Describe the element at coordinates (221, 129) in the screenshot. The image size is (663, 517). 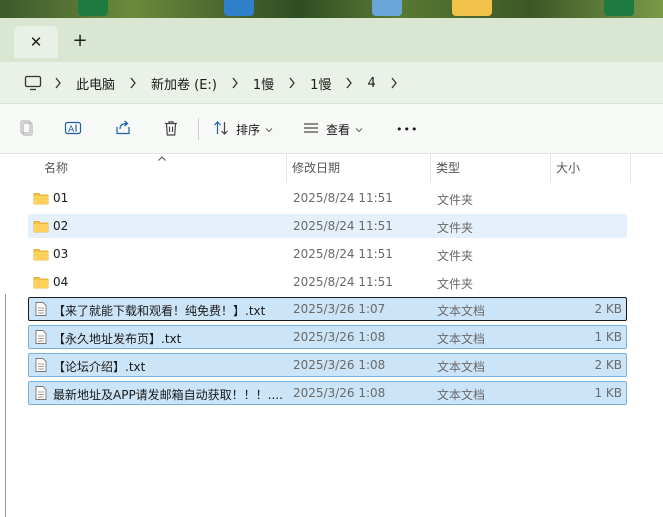
I see `sort-icon` at that location.